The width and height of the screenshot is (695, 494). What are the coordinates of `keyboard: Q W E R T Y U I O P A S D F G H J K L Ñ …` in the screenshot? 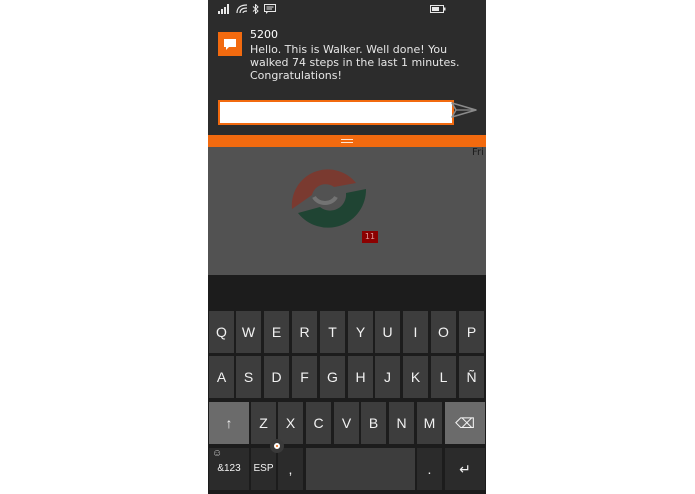 It's located at (347, 401).